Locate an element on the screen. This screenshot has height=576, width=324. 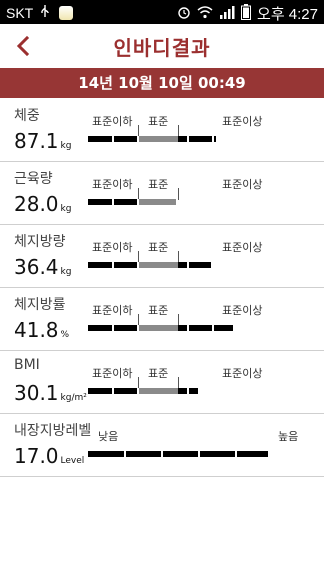
metric-unit: Level is located at coordinates (72, 461).